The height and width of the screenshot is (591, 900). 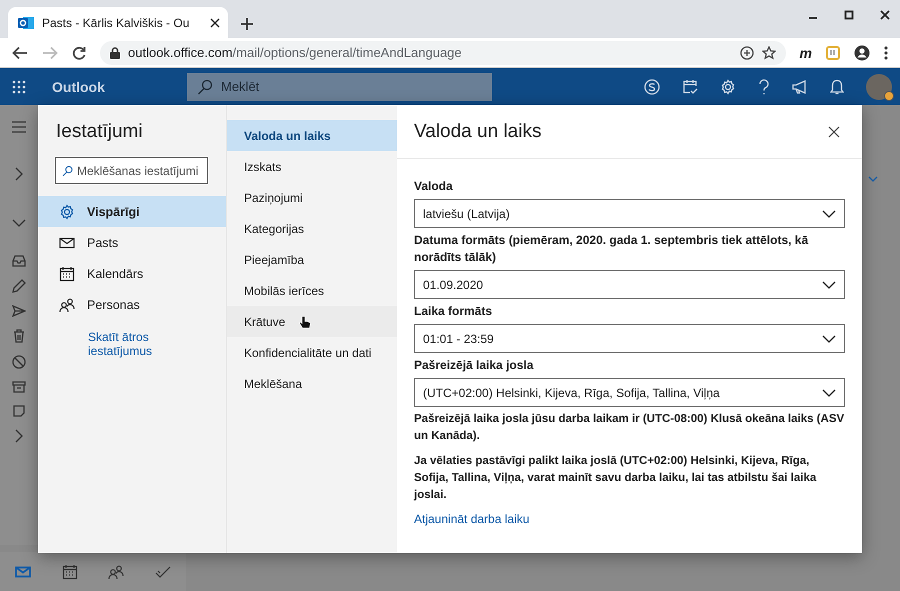 What do you see at coordinates (19, 261) in the screenshot?
I see `inbox-icon` at bounding box center [19, 261].